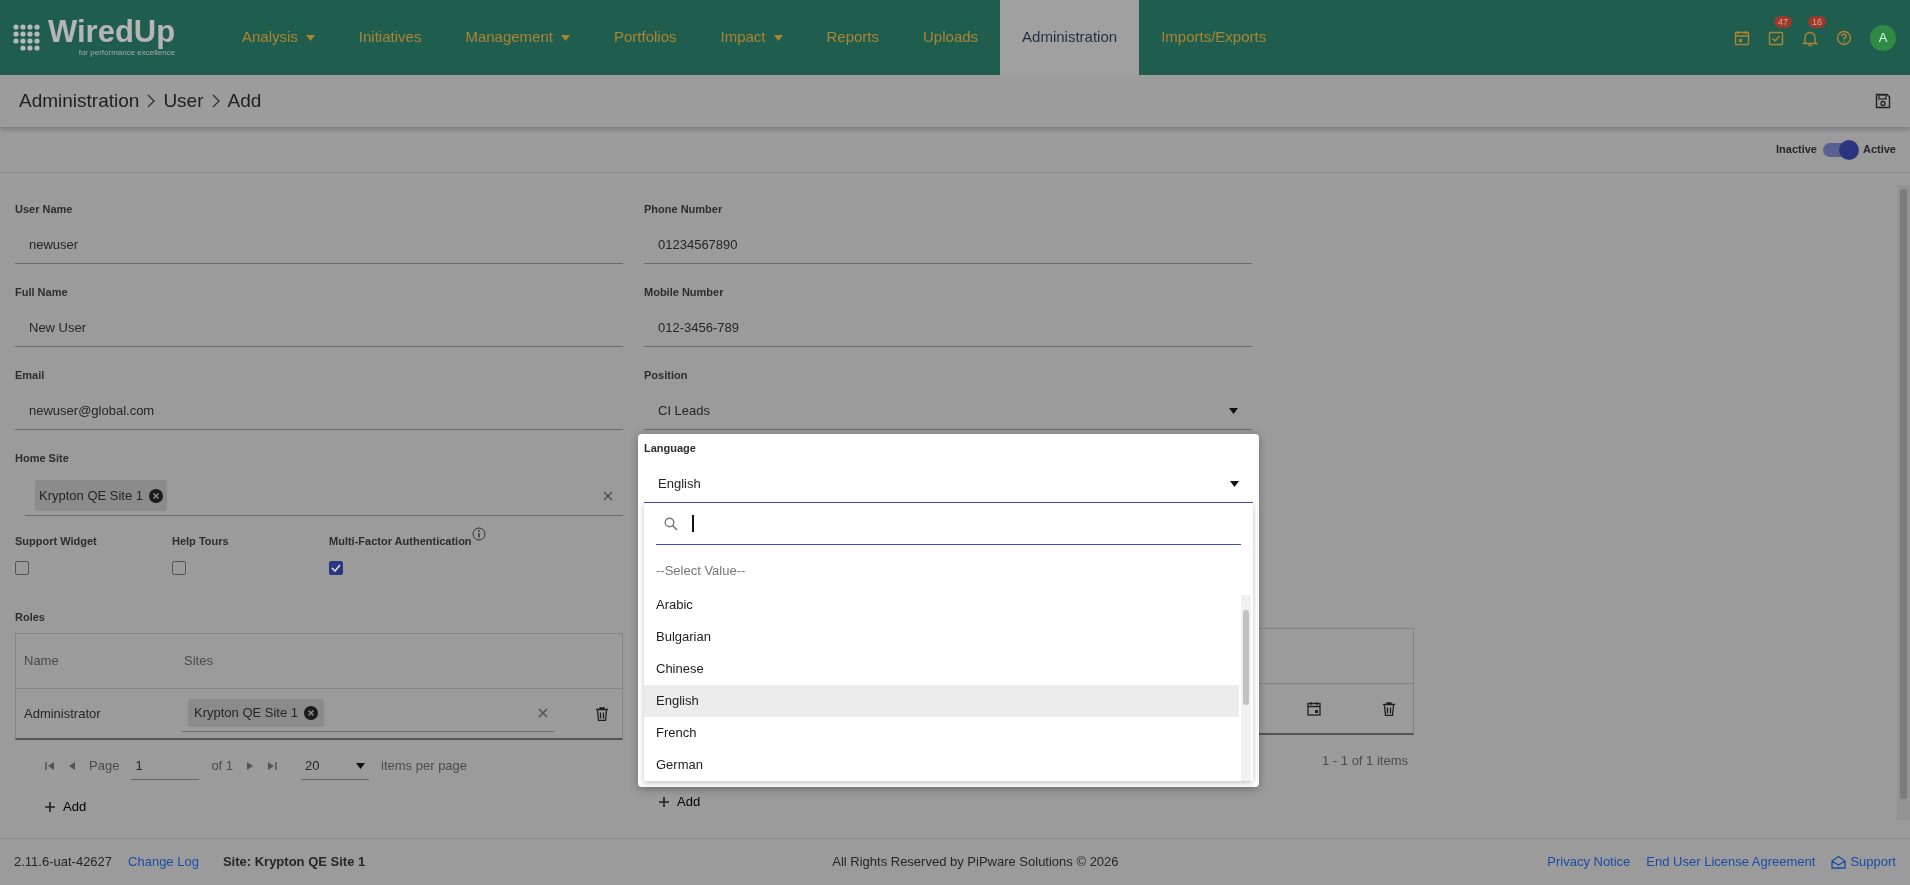 The width and height of the screenshot is (1910, 885). Describe the element at coordinates (670, 448) in the screenshot. I see `field-label: Language` at that location.